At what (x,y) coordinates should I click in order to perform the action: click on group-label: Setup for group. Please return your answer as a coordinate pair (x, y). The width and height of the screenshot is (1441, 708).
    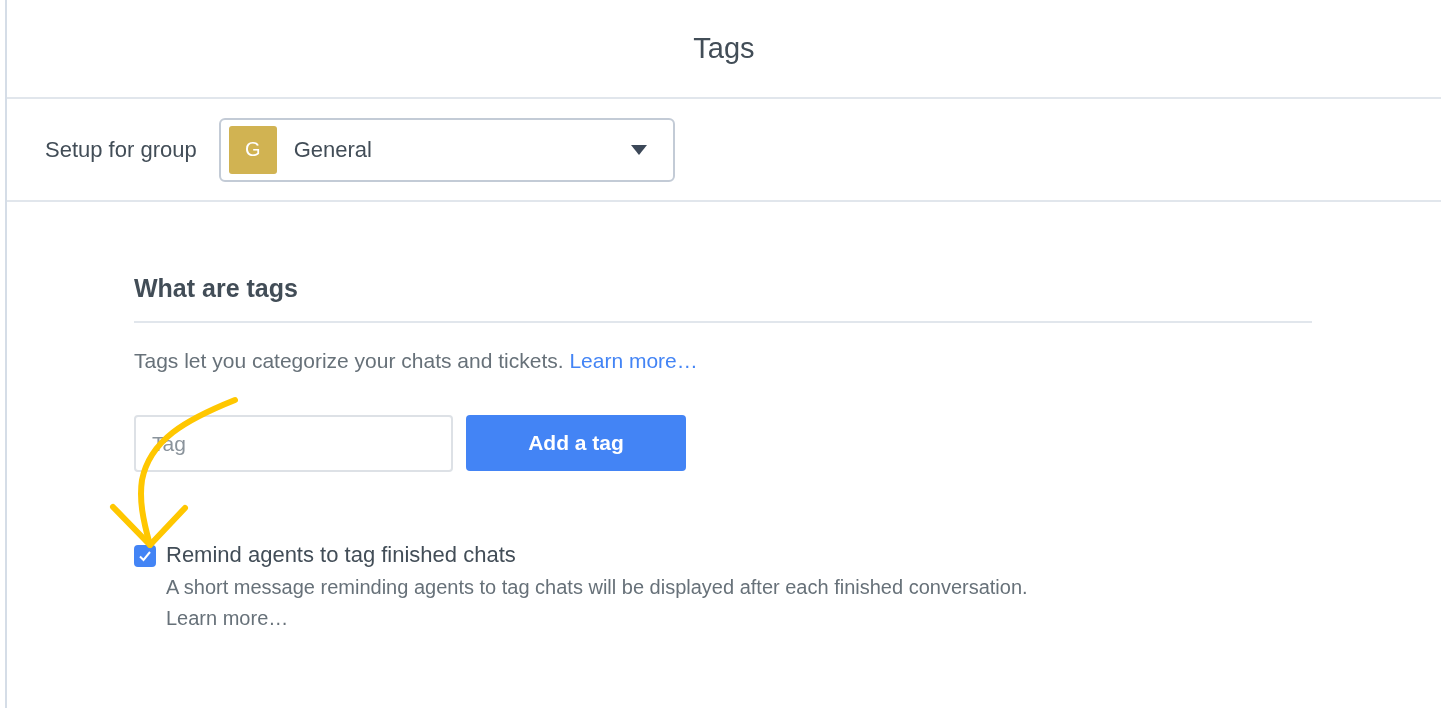
    Looking at the image, I should click on (121, 149).